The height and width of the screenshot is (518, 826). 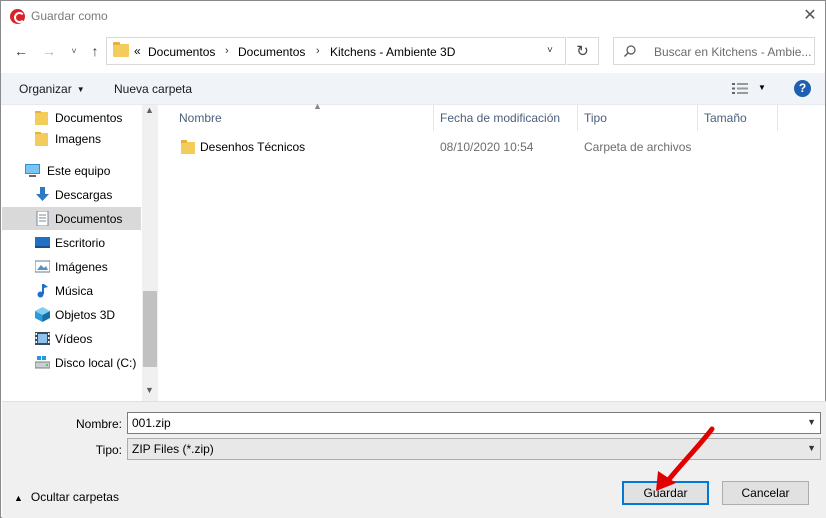 I want to click on videos-icon, so click(x=42, y=338).